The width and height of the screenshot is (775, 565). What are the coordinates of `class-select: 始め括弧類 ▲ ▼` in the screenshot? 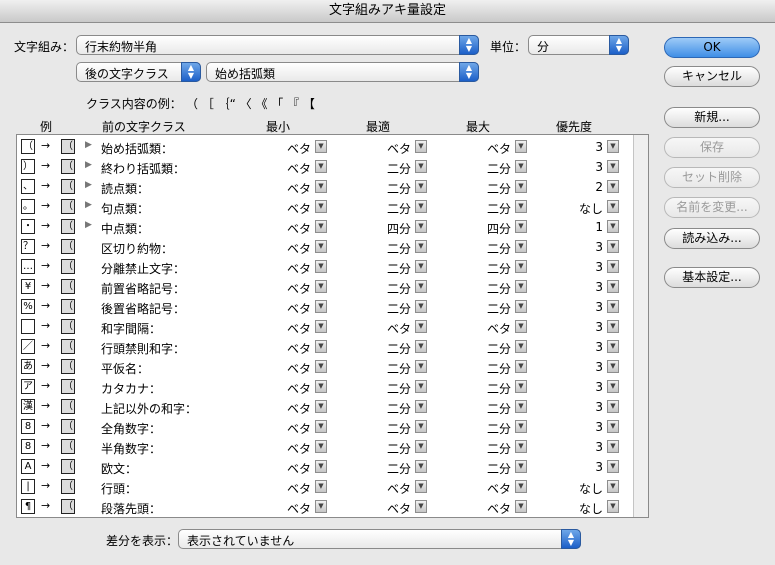 It's located at (342, 72).